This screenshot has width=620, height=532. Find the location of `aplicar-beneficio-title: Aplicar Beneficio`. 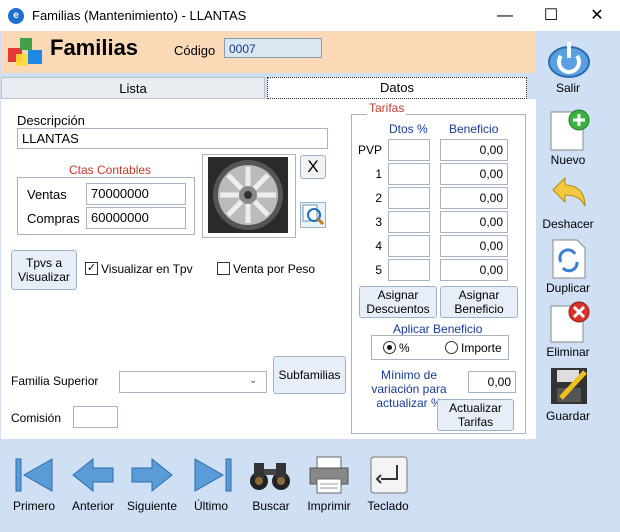

aplicar-beneficio-title: Aplicar Beneficio is located at coordinates (438, 329).